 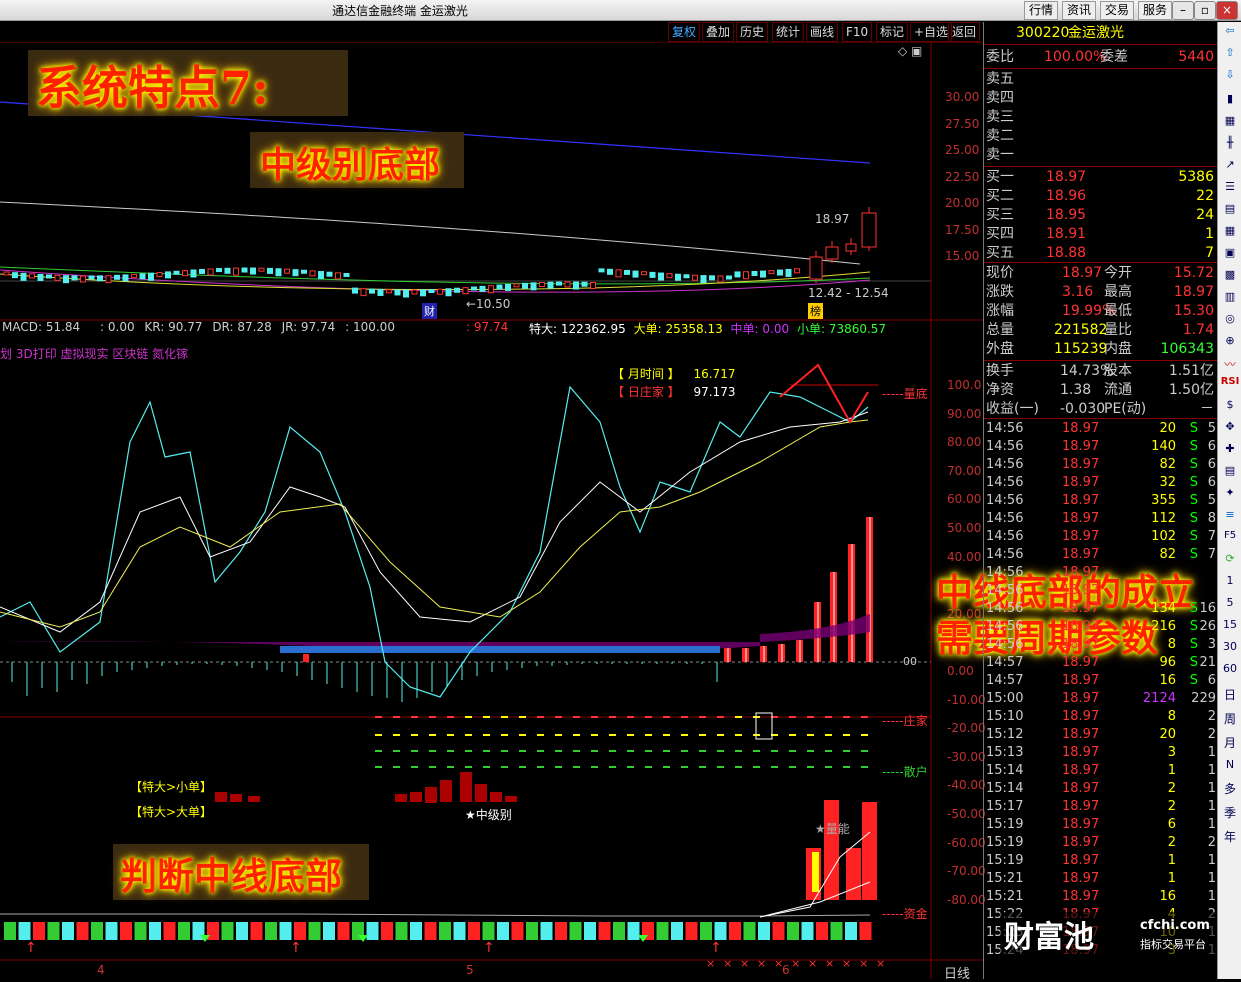 I want to click on tool-lishi: 历史, so click(x=752, y=32).